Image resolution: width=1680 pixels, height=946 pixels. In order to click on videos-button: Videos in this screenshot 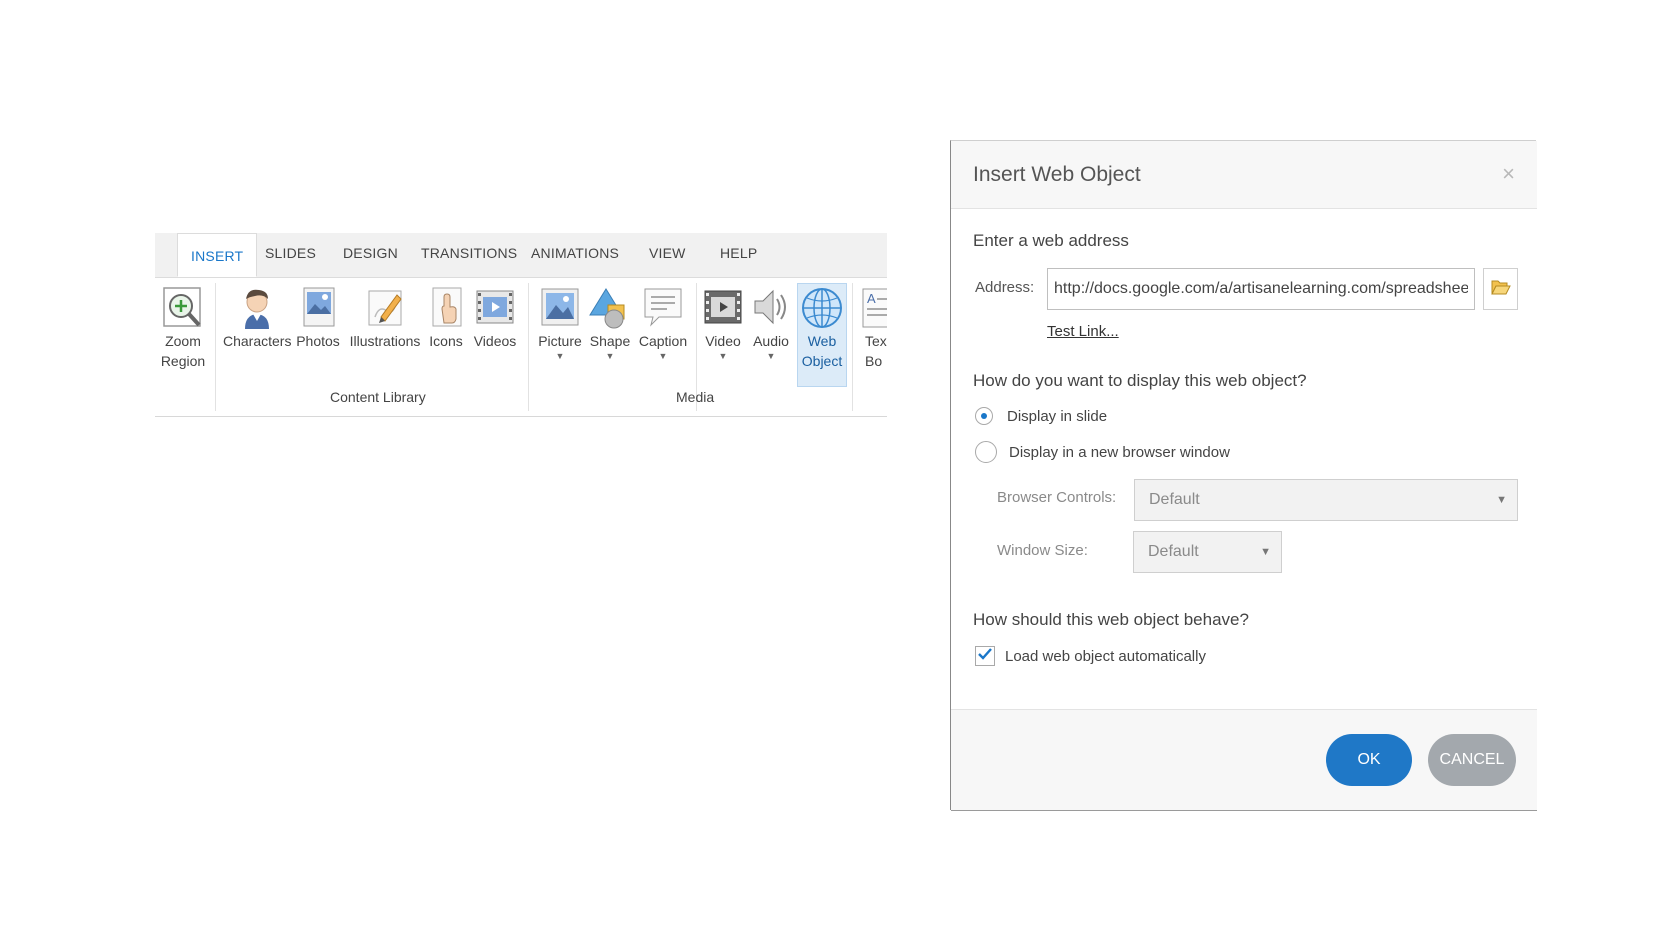, I will do `click(495, 318)`.